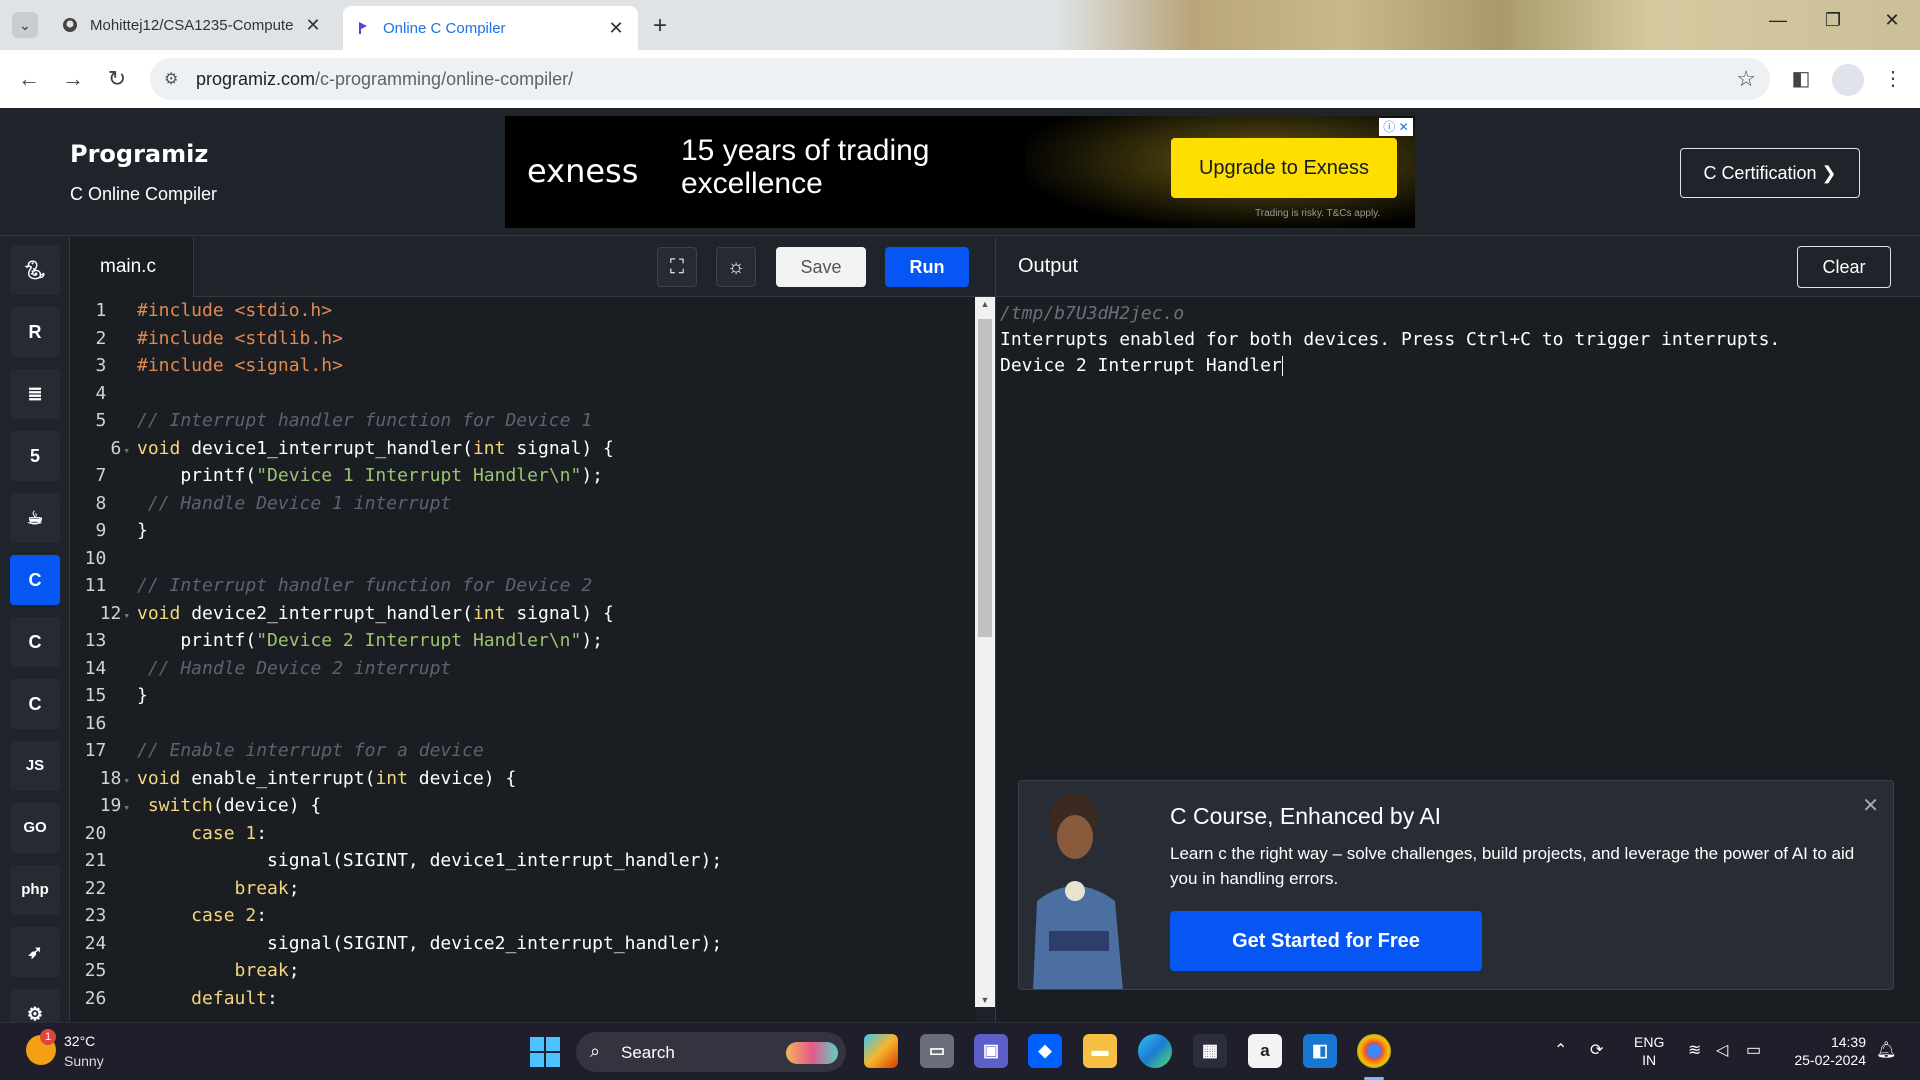 The height and width of the screenshot is (1080, 1920). What do you see at coordinates (35, 828) in the screenshot?
I see `language-go-icon: GO` at bounding box center [35, 828].